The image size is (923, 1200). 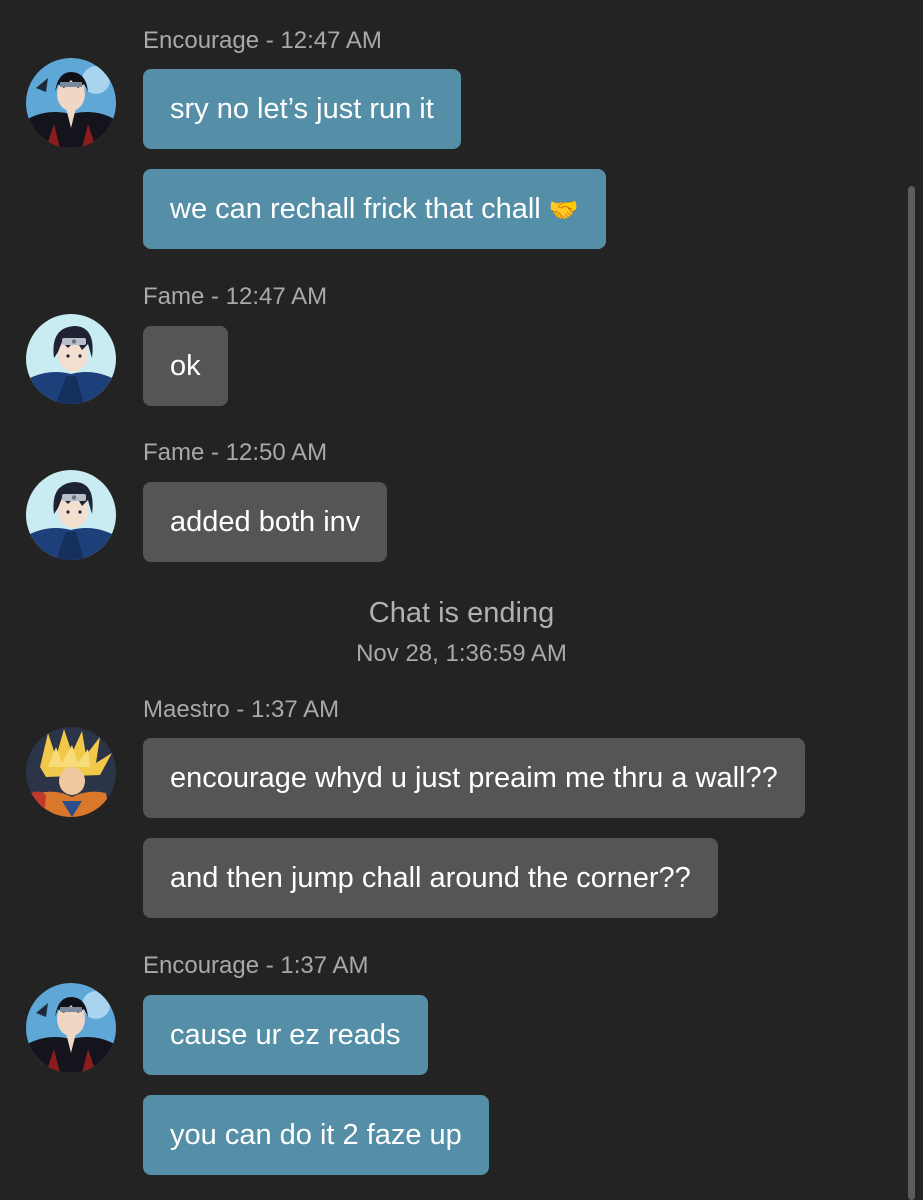 I want to click on message-bubble: cause ur ez reads, so click(x=285, y=1035).